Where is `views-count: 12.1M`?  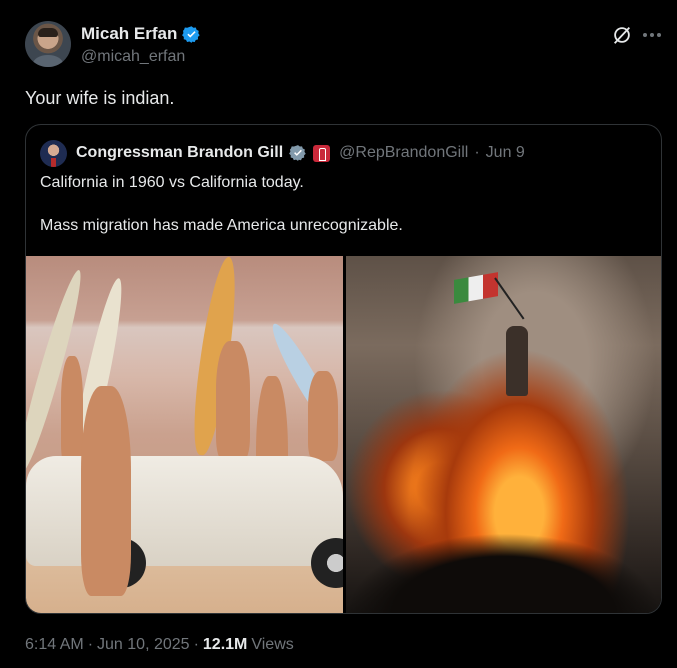
views-count: 12.1M is located at coordinates (225, 645).